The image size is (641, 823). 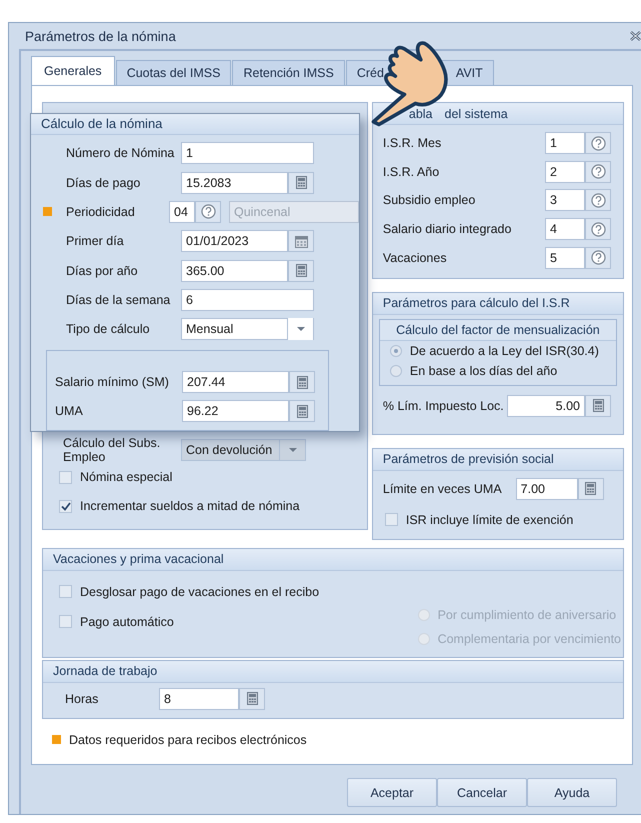 I want to click on field-label: Periodicidad, so click(x=100, y=211).